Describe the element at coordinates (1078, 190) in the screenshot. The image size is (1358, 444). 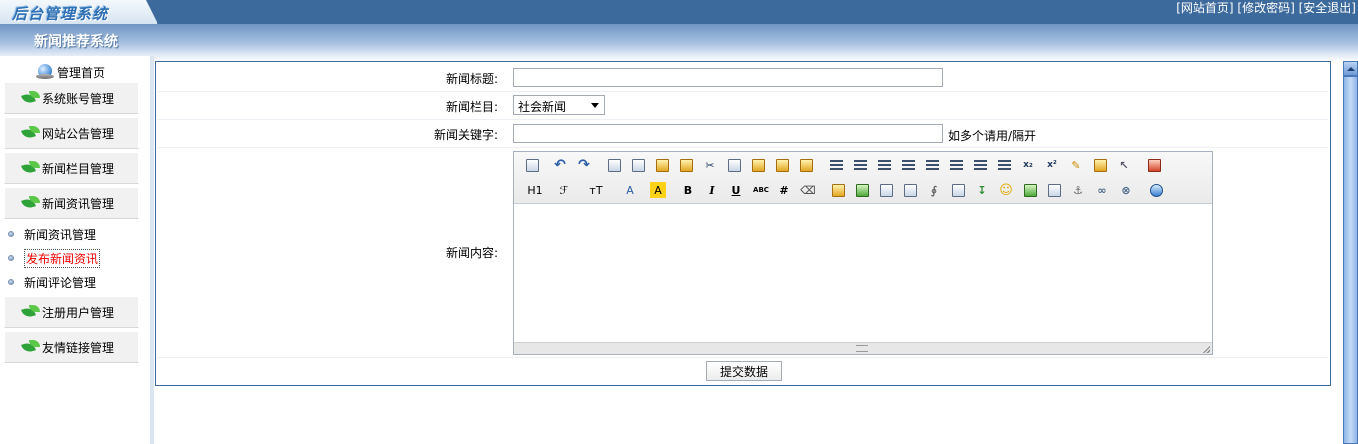
I see `anchor-icon: ⚓` at that location.